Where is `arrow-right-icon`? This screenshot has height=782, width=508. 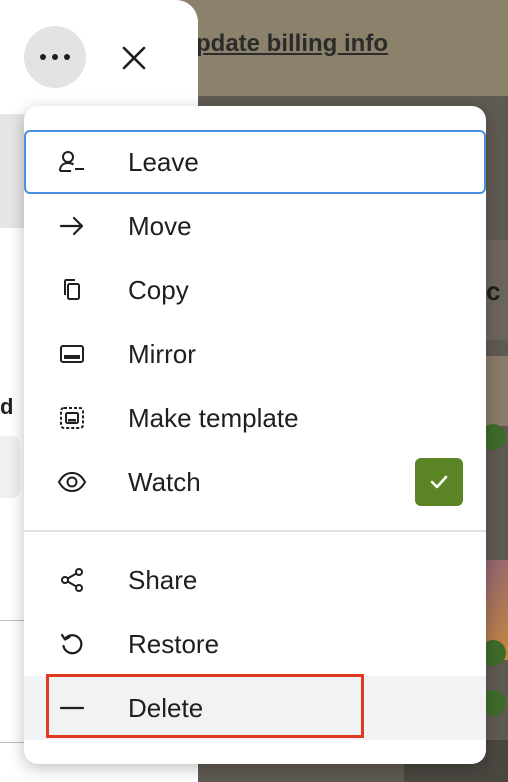
arrow-right-icon is located at coordinates (72, 226).